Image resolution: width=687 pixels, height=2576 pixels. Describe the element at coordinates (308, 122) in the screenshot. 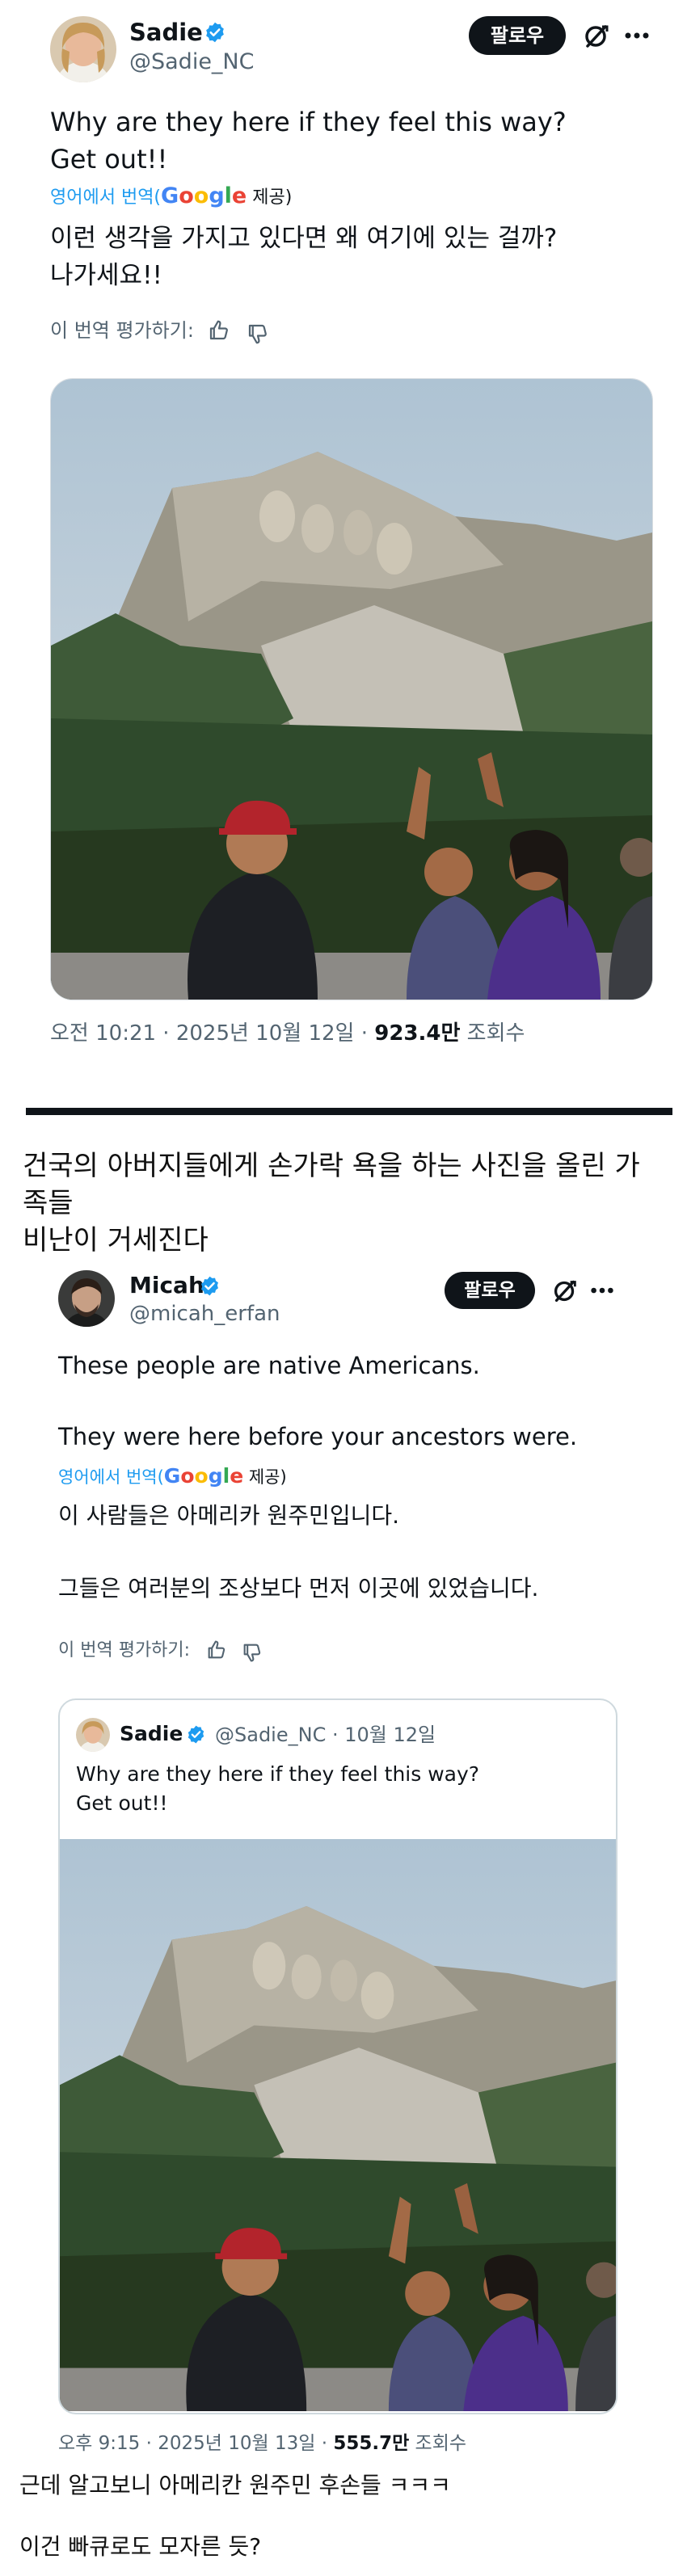

I see `tweet-text-line: Why are they here if they feel this way?` at that location.